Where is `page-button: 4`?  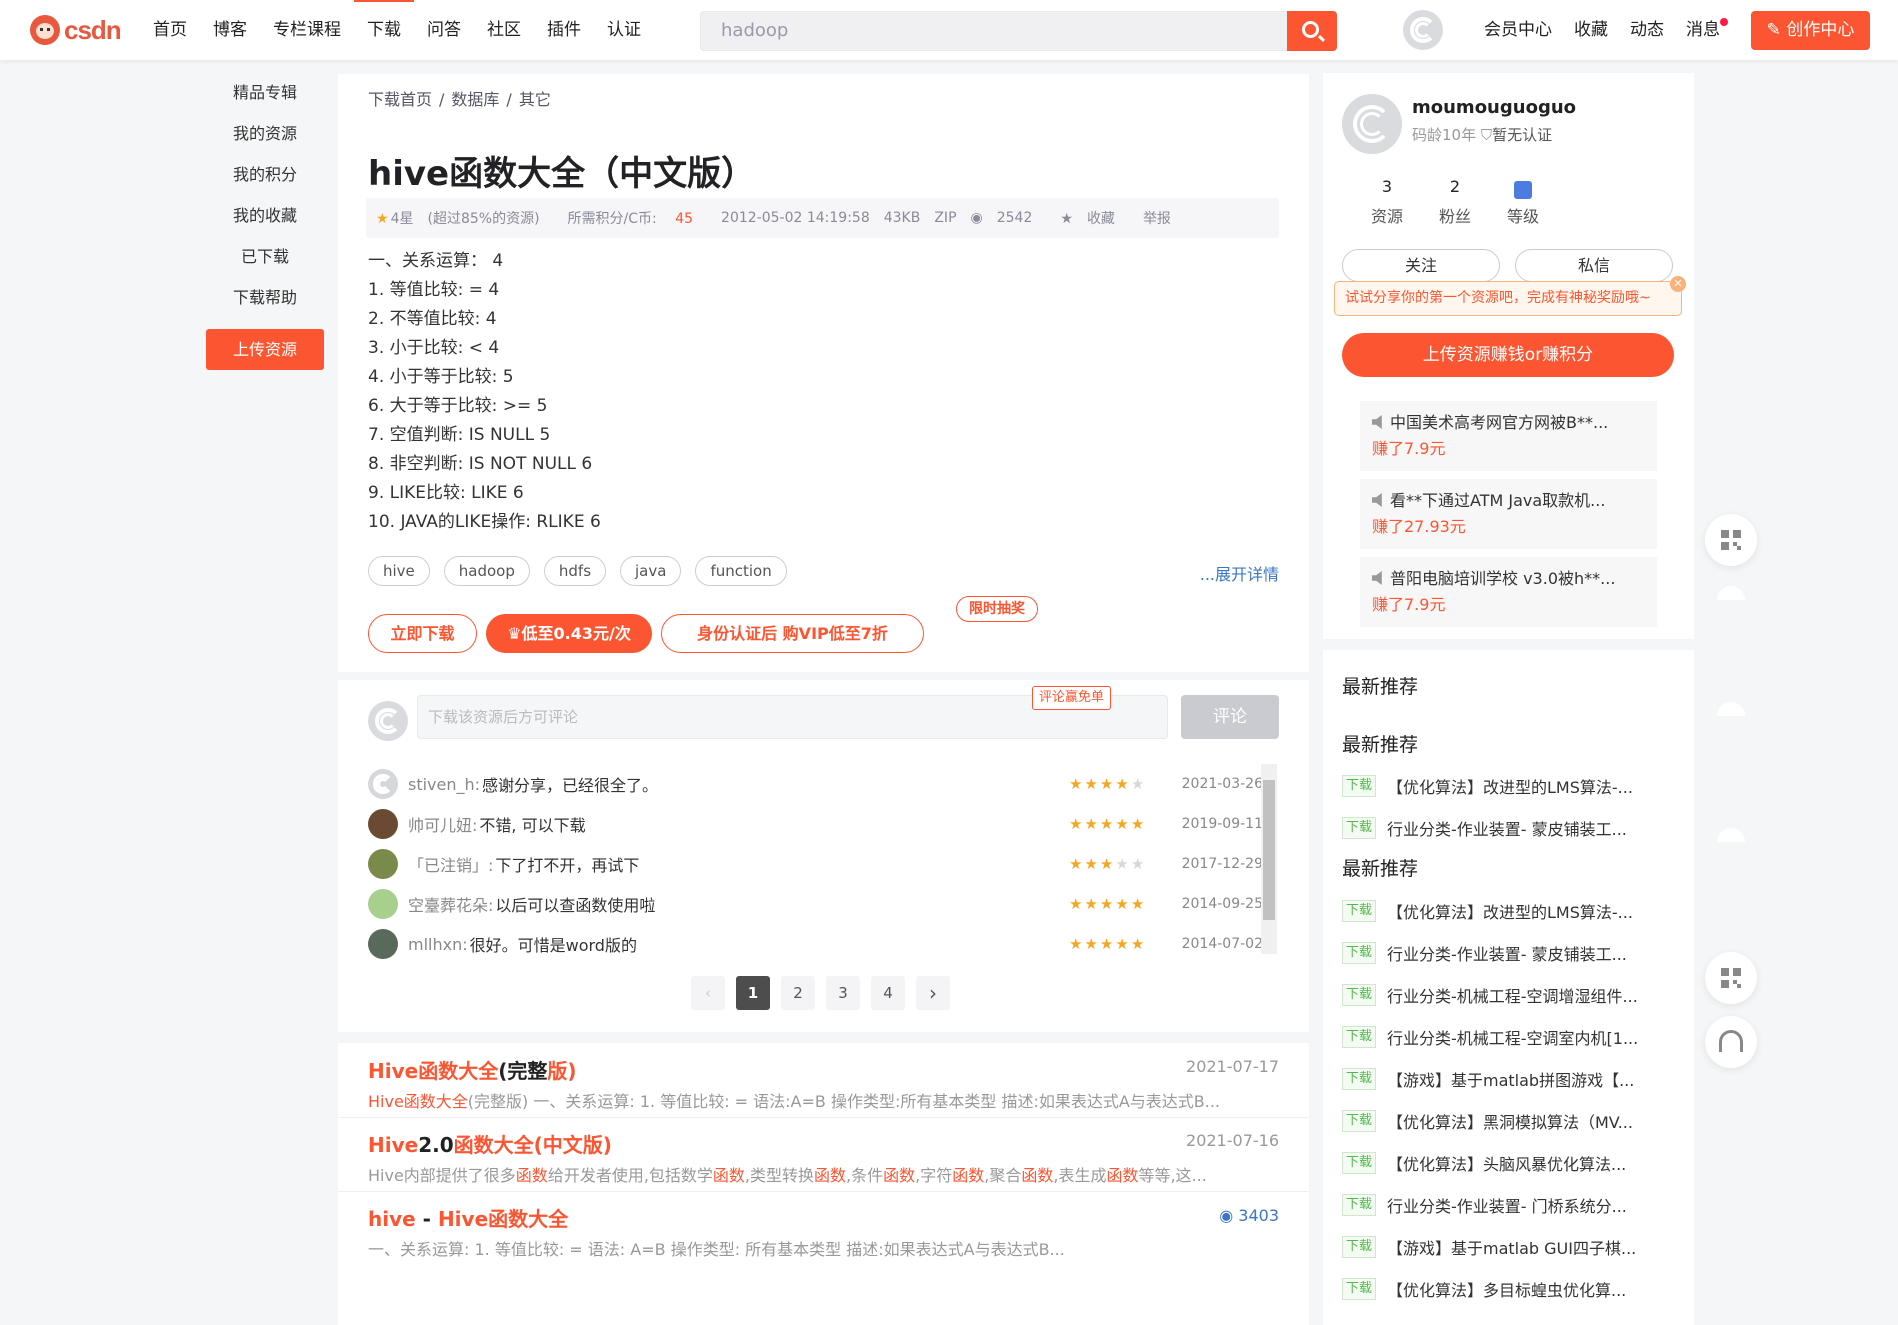
page-button: 4 is located at coordinates (888, 993).